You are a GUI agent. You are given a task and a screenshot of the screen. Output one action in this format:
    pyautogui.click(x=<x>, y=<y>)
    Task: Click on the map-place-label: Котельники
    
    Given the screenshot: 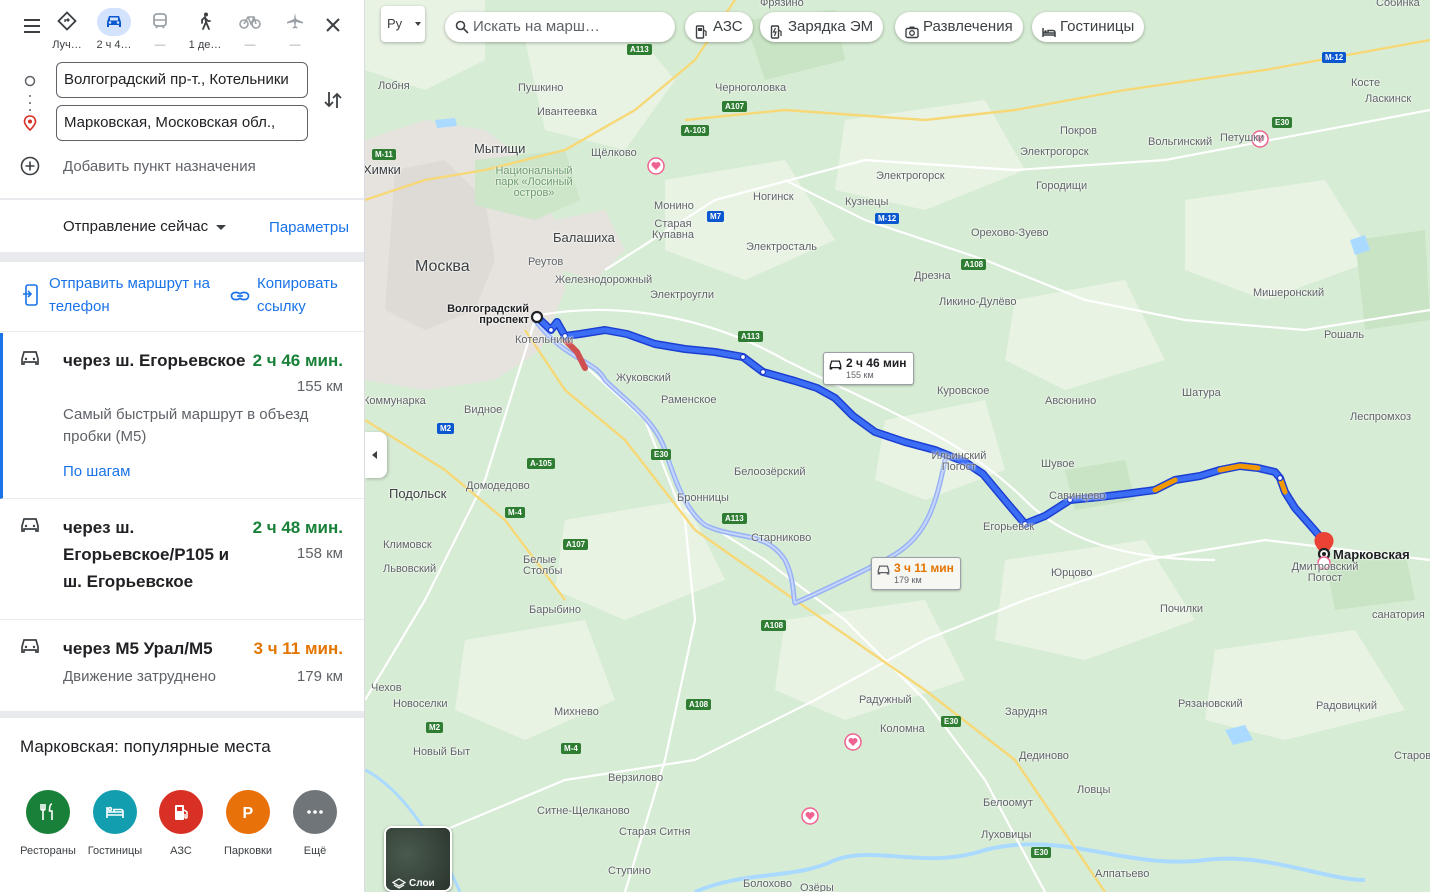 What is the action you would take?
    pyautogui.click(x=544, y=340)
    